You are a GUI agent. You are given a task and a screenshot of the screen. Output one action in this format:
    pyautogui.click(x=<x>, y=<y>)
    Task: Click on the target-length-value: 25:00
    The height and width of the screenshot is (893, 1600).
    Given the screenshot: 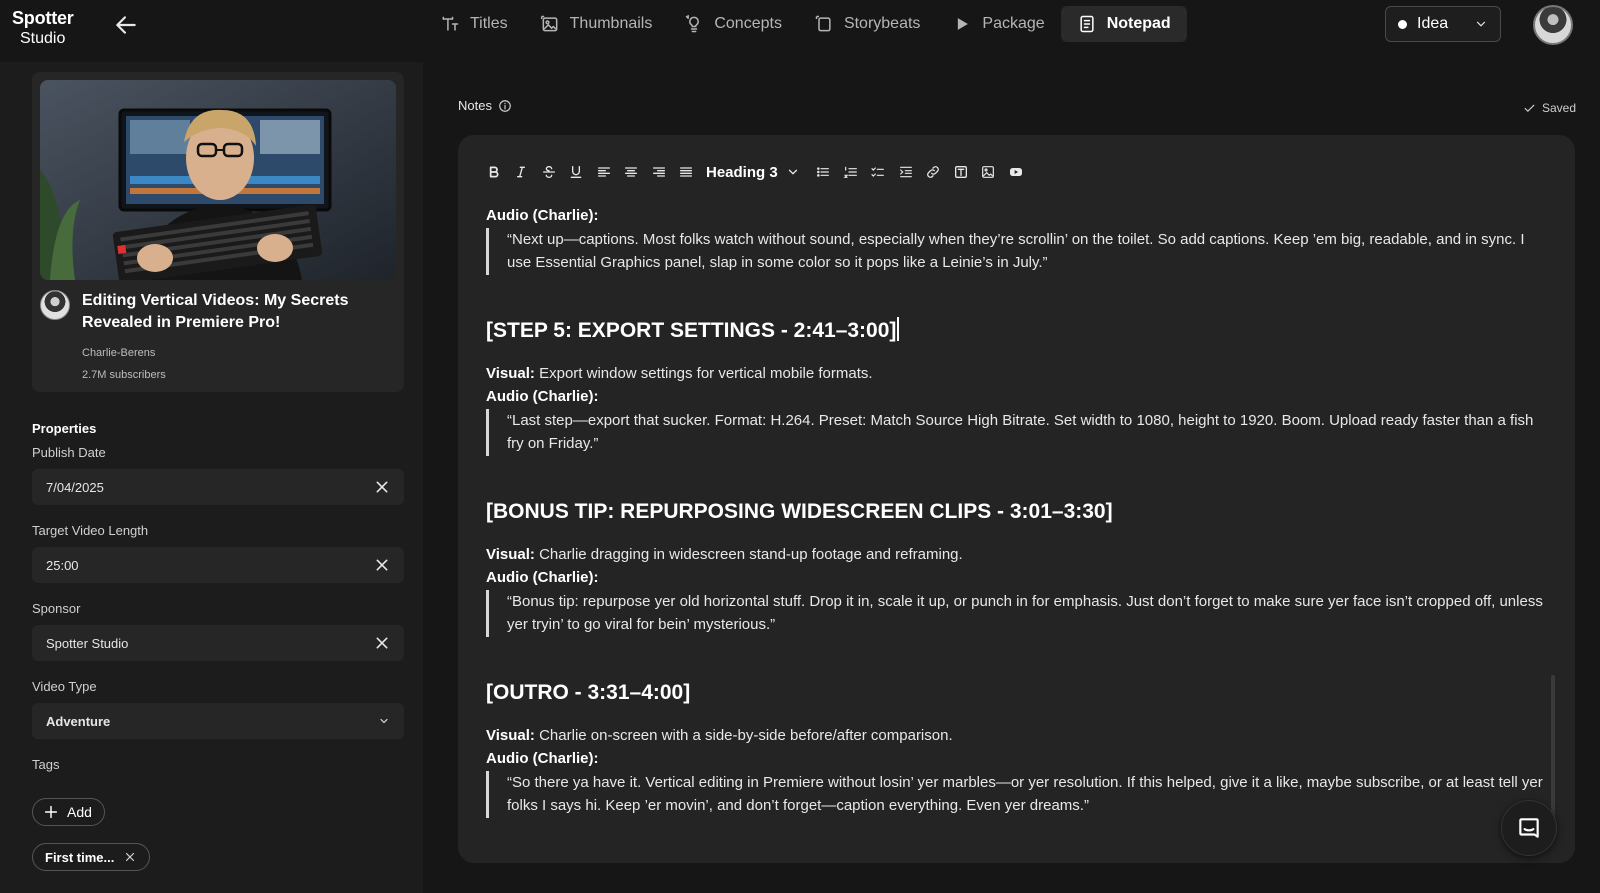 What is the action you would take?
    pyautogui.click(x=62, y=565)
    